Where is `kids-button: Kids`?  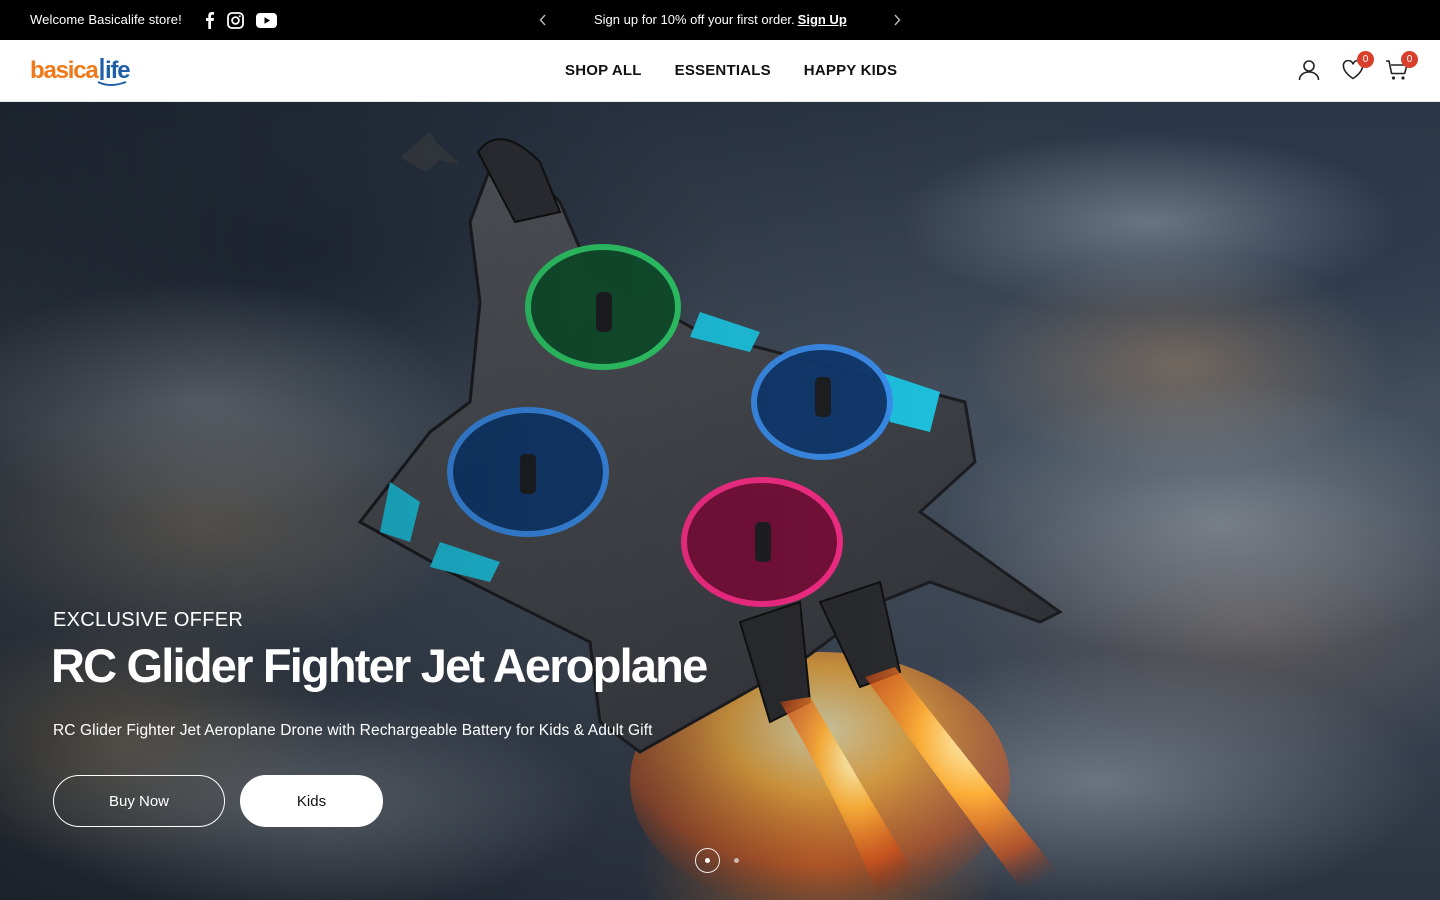
kids-button: Kids is located at coordinates (311, 801).